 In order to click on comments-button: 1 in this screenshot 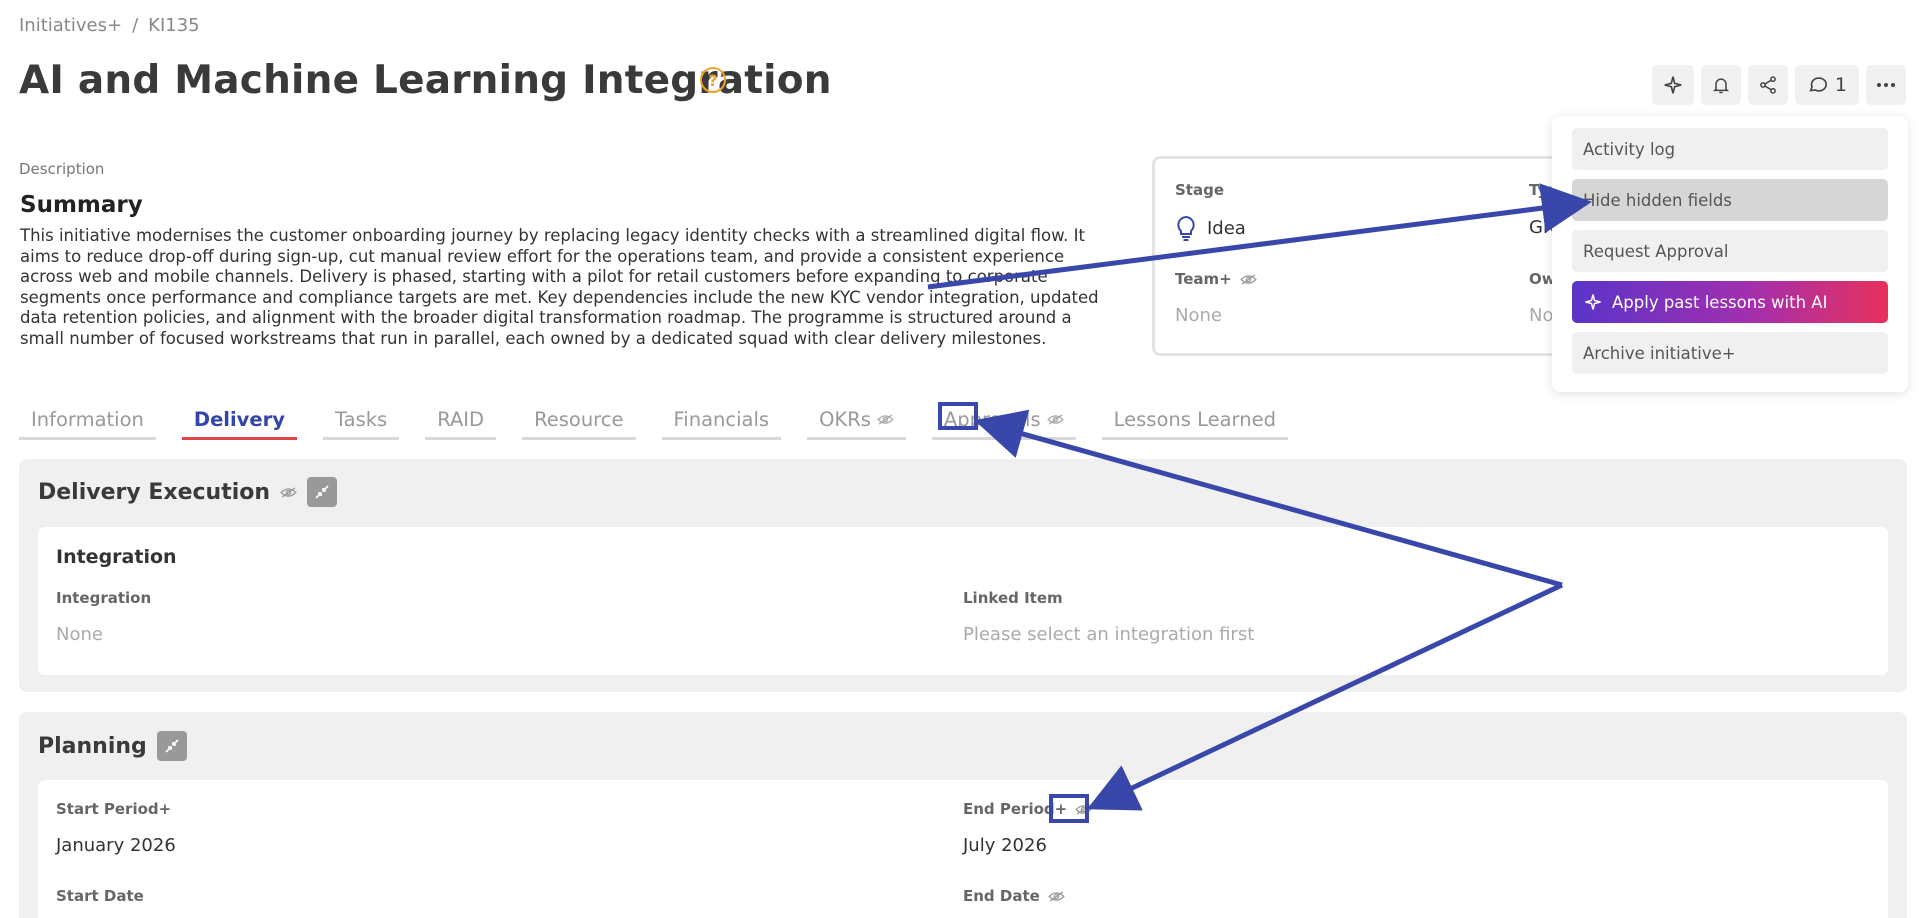, I will do `click(1826, 85)`.